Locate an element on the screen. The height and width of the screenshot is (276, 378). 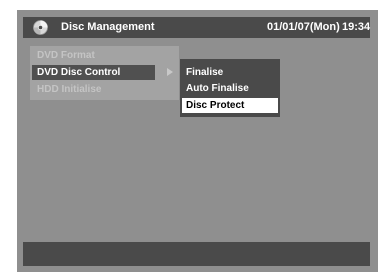
submenu-item-auto-finalise: Auto Finalise is located at coordinates (230, 88).